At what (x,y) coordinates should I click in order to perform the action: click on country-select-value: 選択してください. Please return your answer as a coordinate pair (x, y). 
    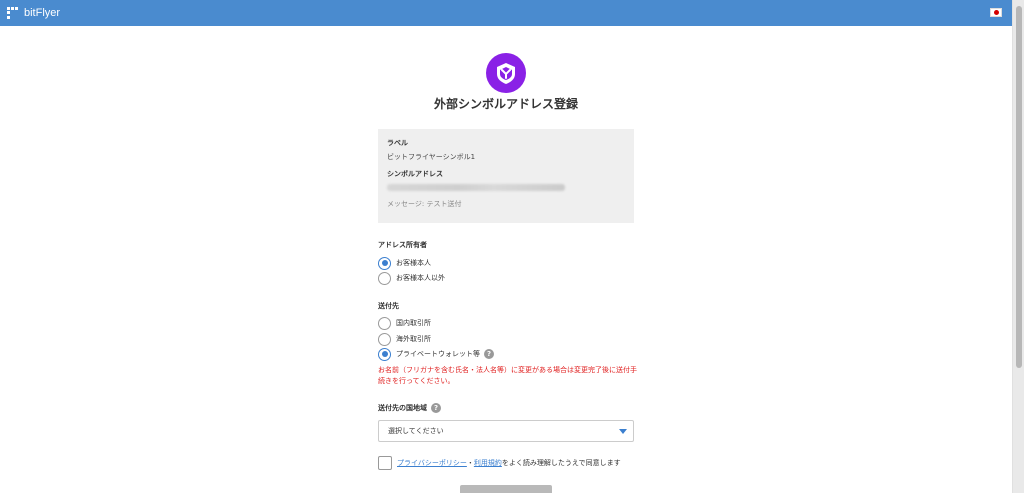
    Looking at the image, I should click on (416, 431).